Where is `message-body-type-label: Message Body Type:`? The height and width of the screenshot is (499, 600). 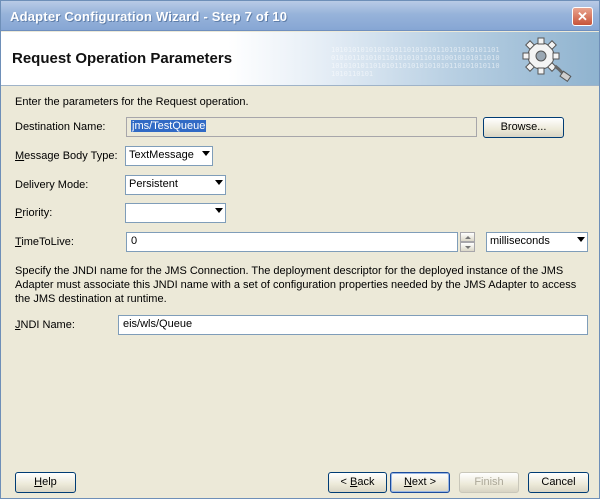 message-body-type-label: Message Body Type: is located at coordinates (66, 156).